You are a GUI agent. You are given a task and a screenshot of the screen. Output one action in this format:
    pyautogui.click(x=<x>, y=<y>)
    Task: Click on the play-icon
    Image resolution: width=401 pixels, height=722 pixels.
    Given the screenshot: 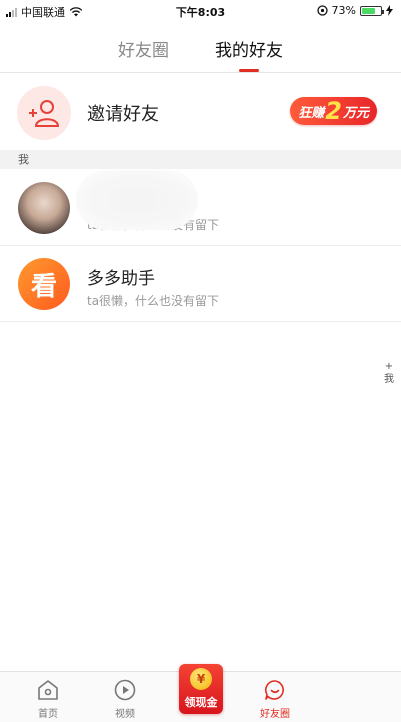 What is the action you would take?
    pyautogui.click(x=125, y=690)
    